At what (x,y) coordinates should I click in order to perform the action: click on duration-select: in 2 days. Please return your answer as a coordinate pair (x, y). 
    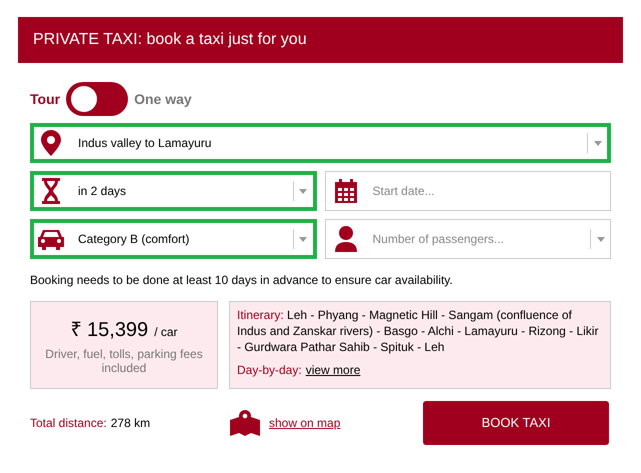
    Looking at the image, I should click on (173, 191).